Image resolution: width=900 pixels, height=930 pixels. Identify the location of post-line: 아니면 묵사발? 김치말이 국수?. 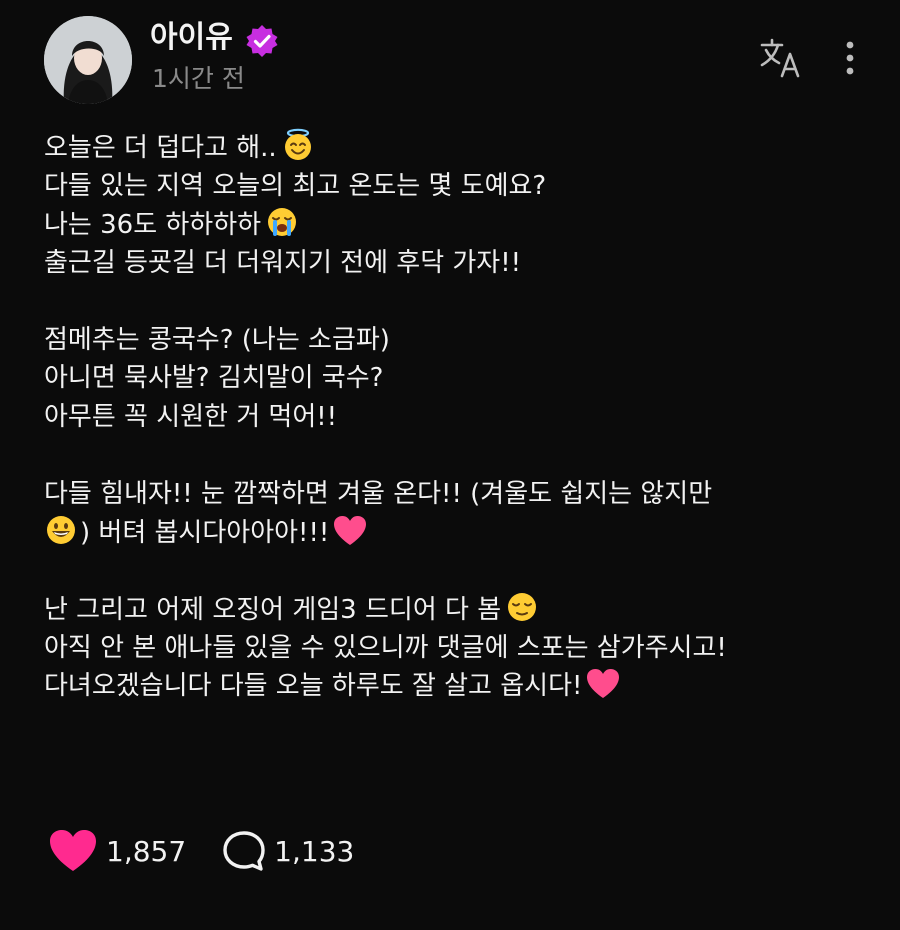
(214, 378).